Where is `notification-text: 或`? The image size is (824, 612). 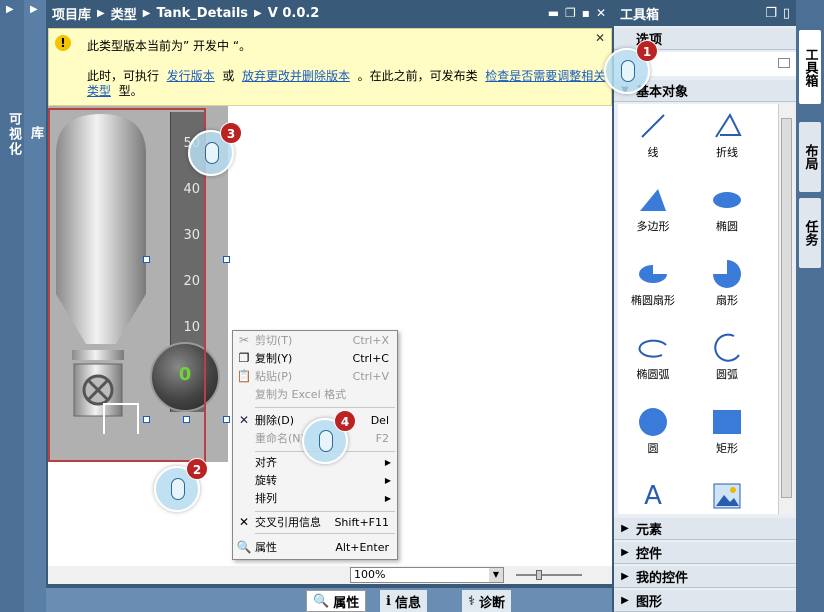
notification-text: 或 is located at coordinates (228, 76).